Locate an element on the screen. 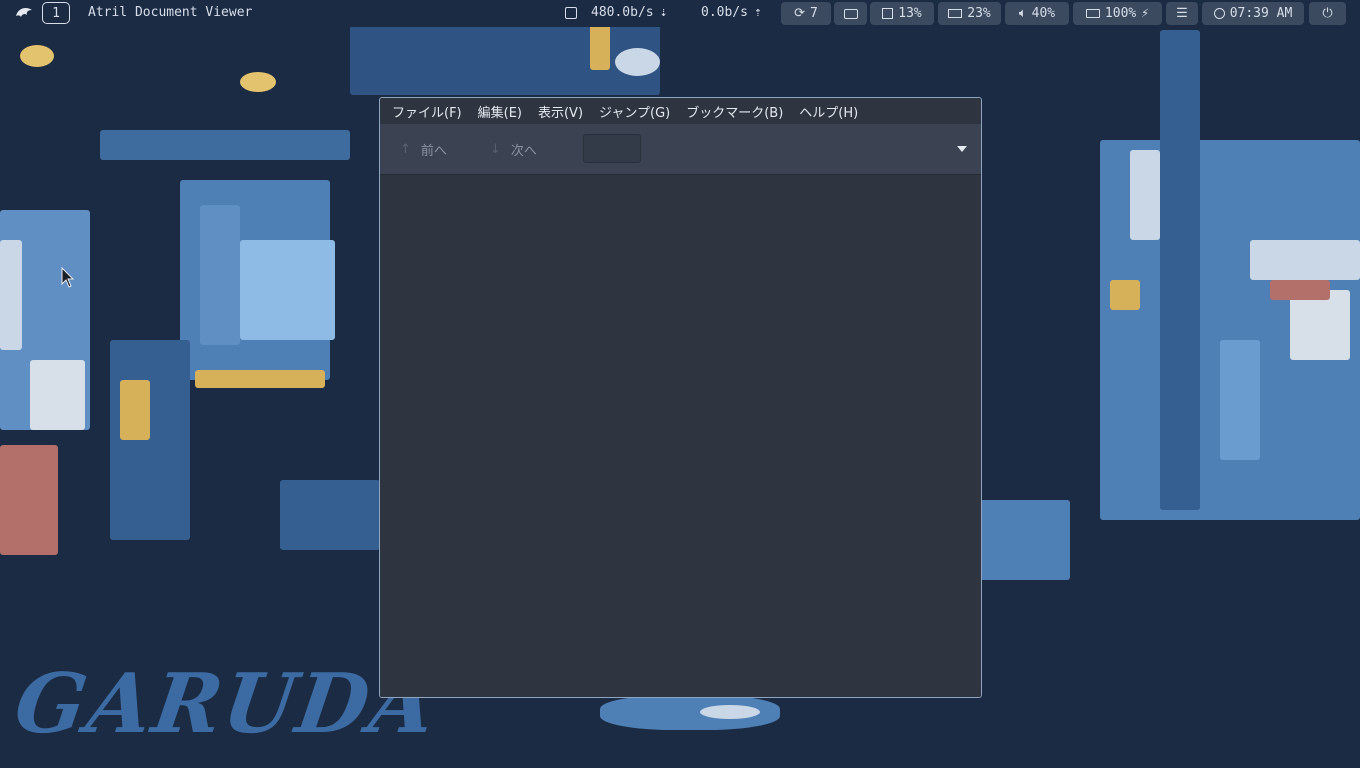 This screenshot has width=1360, height=768. clock-time: 07:39 AM is located at coordinates (1261, 13).